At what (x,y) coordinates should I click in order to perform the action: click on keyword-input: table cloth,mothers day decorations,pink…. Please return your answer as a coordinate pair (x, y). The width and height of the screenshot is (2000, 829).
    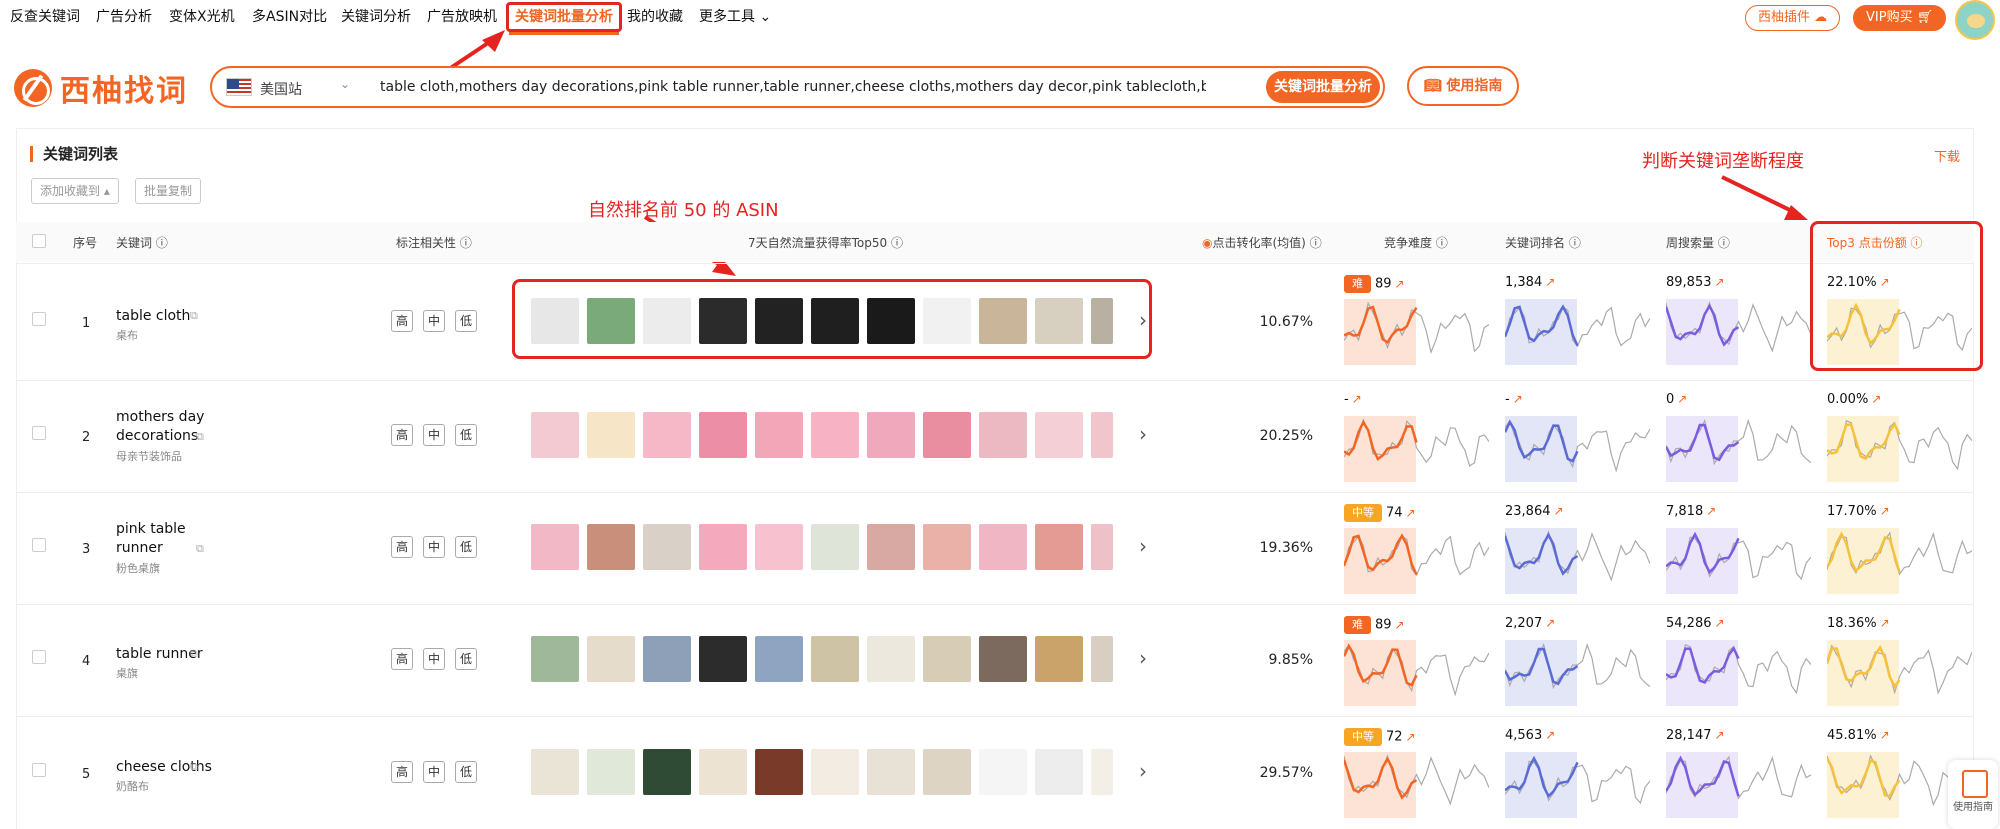
    Looking at the image, I should click on (793, 87).